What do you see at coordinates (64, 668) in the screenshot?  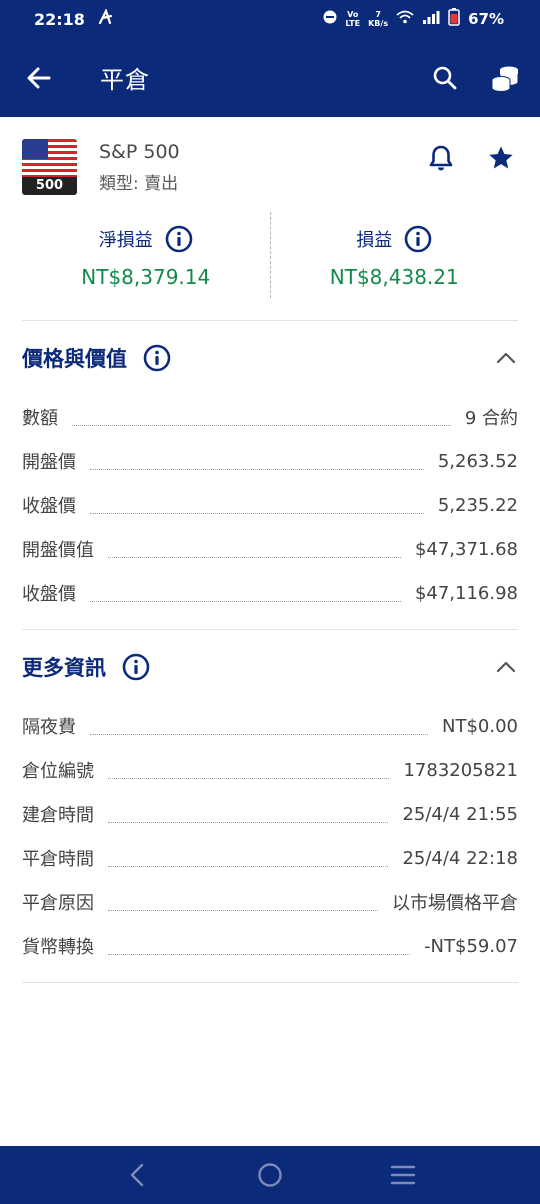 I see `section-title: 更多資訊` at bounding box center [64, 668].